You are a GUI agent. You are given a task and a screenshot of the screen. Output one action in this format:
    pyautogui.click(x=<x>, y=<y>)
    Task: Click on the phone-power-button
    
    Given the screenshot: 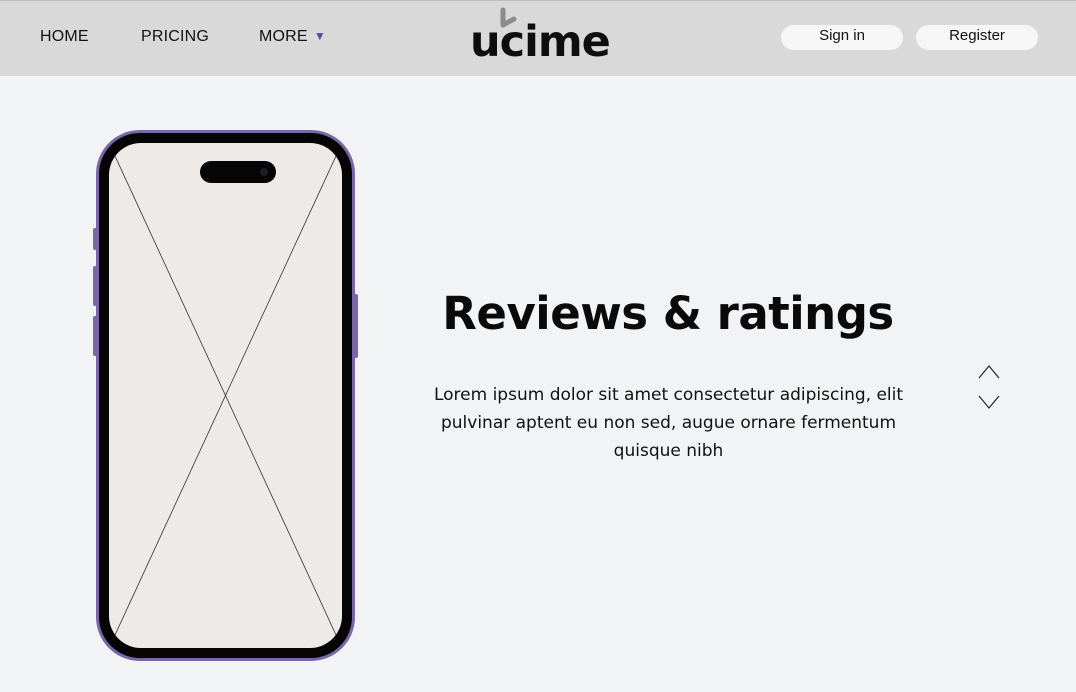 What is the action you would take?
    pyautogui.click(x=356, y=326)
    